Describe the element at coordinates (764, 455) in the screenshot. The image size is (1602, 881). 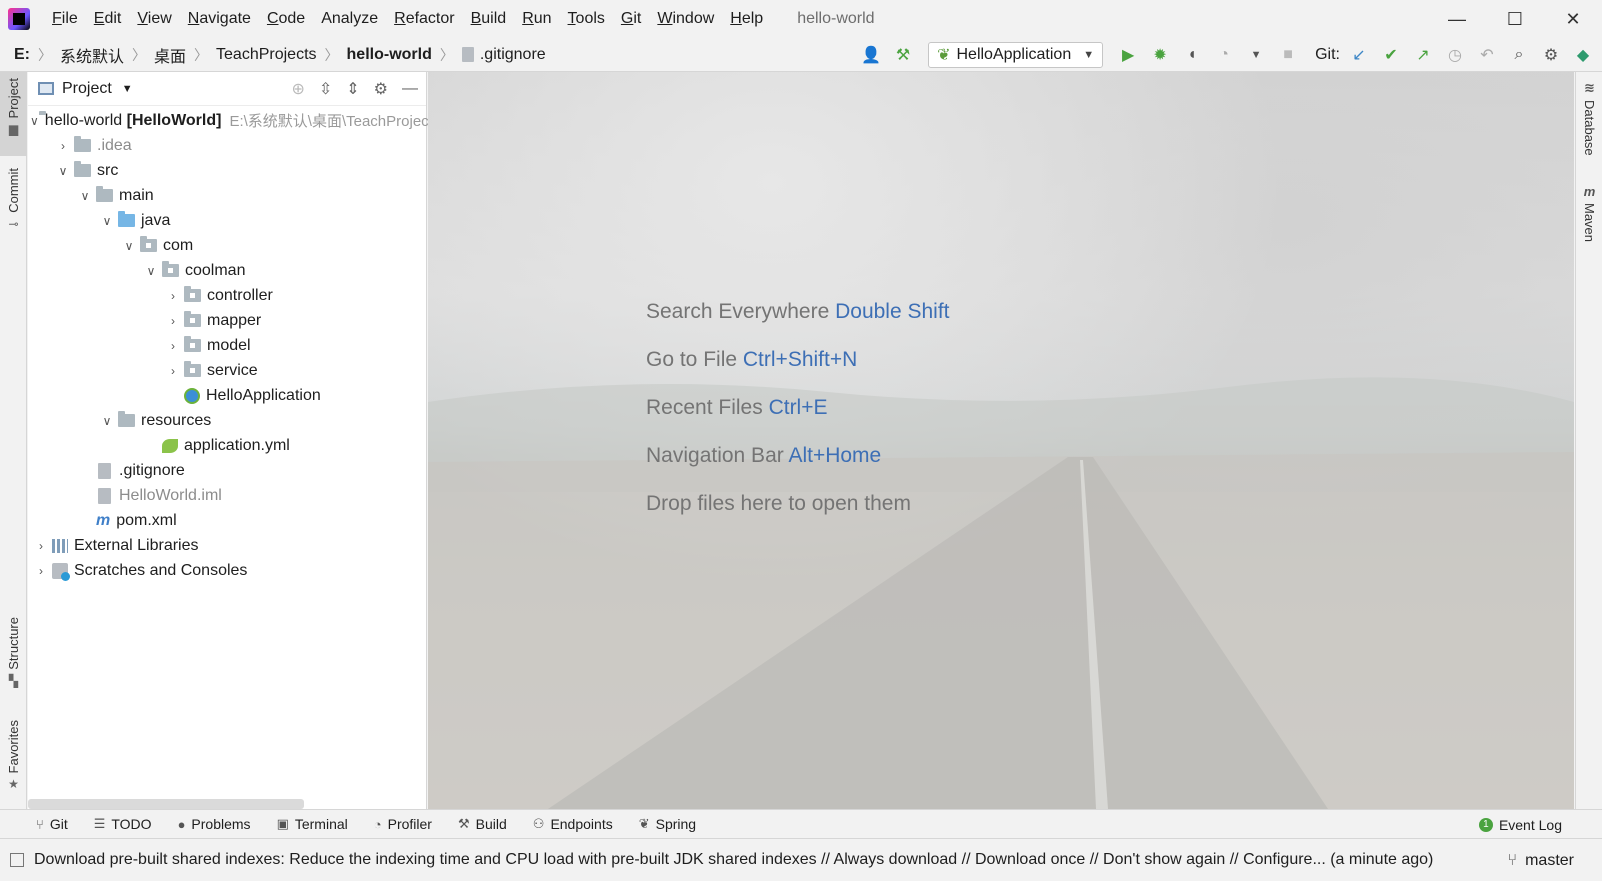
I see `hint-navigation-bar: Navigation Bar Alt+Home` at that location.